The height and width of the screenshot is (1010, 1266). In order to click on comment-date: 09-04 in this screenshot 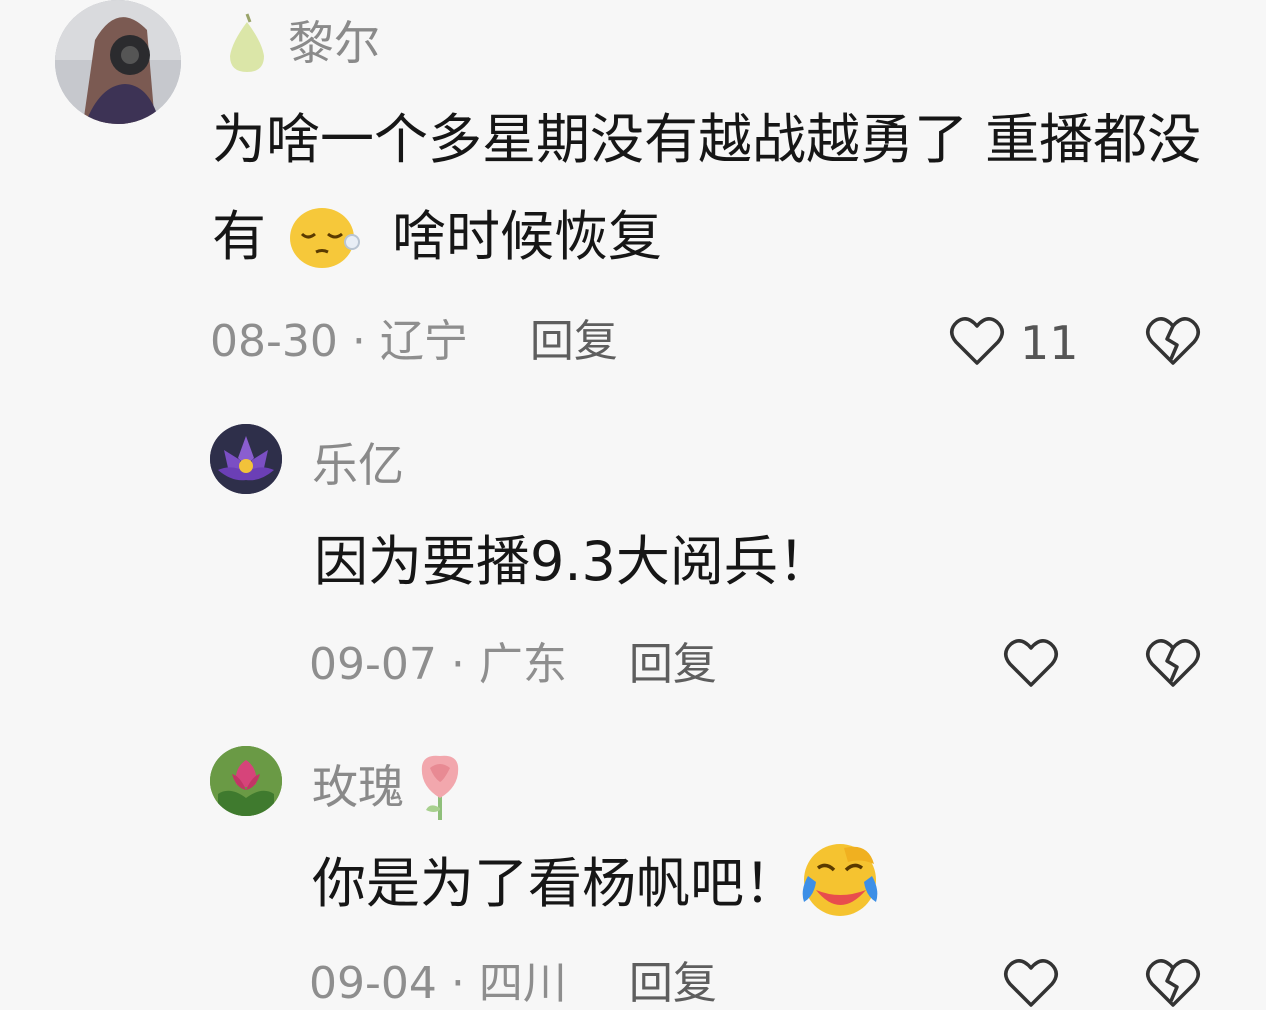, I will do `click(373, 983)`.